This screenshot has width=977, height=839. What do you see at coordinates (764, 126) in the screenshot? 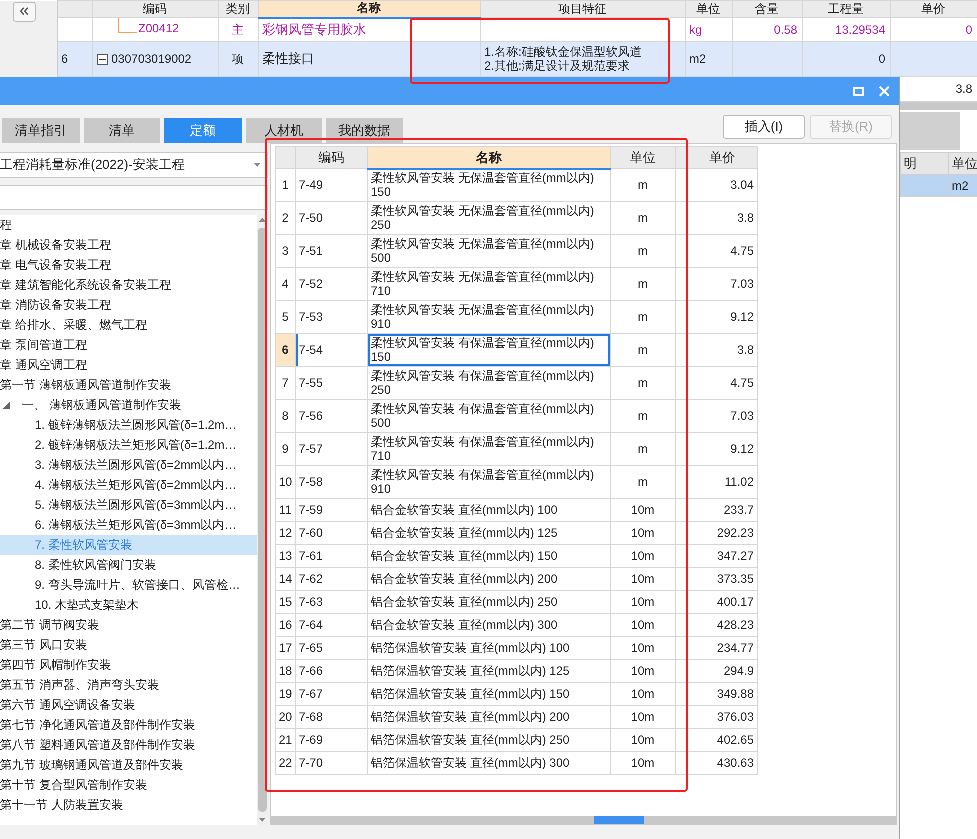
I see `action-button: 插入(I)` at bounding box center [764, 126].